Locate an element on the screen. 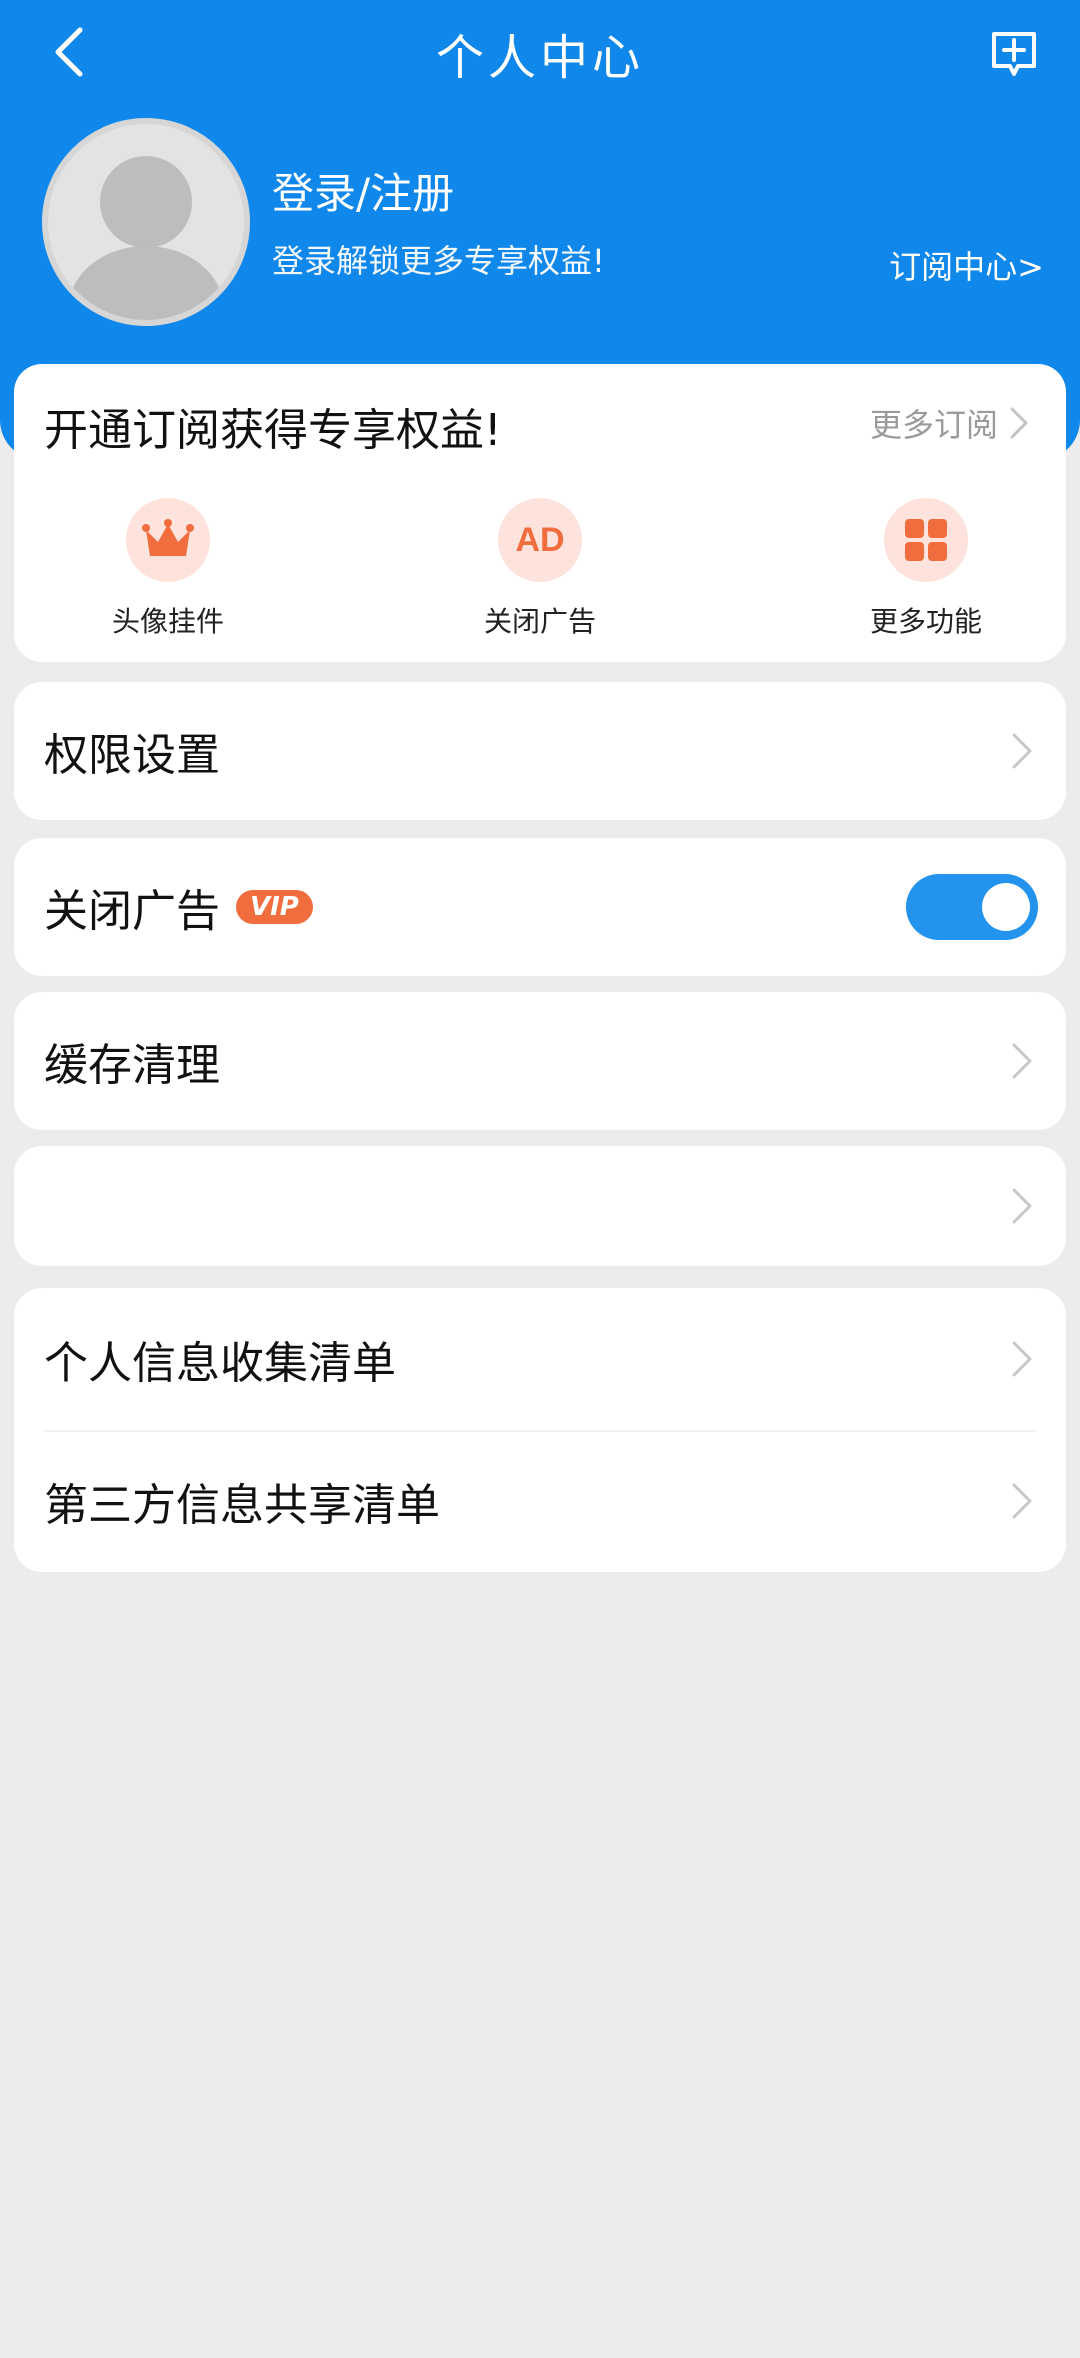  add-note-icon is located at coordinates (1014, 54).